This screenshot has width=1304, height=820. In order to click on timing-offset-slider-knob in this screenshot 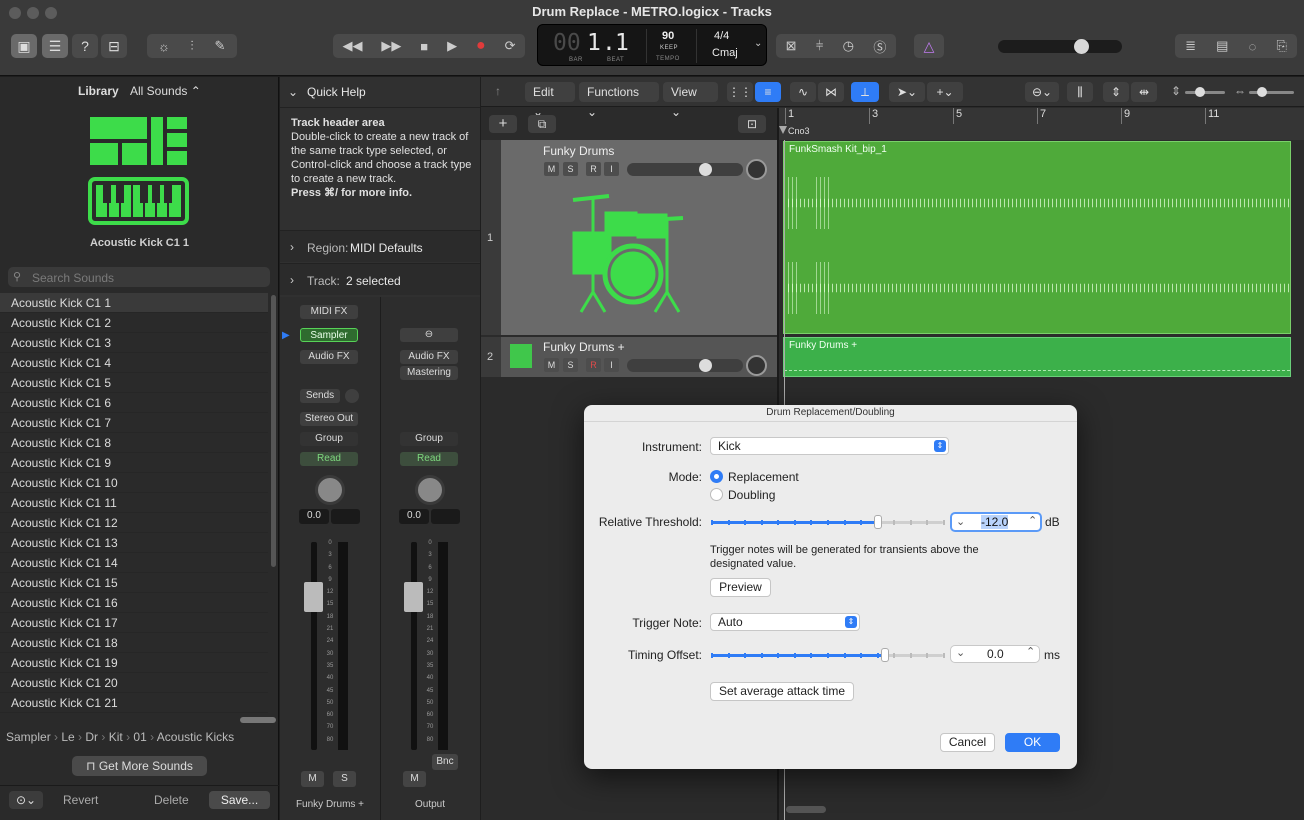, I will do `click(885, 655)`.